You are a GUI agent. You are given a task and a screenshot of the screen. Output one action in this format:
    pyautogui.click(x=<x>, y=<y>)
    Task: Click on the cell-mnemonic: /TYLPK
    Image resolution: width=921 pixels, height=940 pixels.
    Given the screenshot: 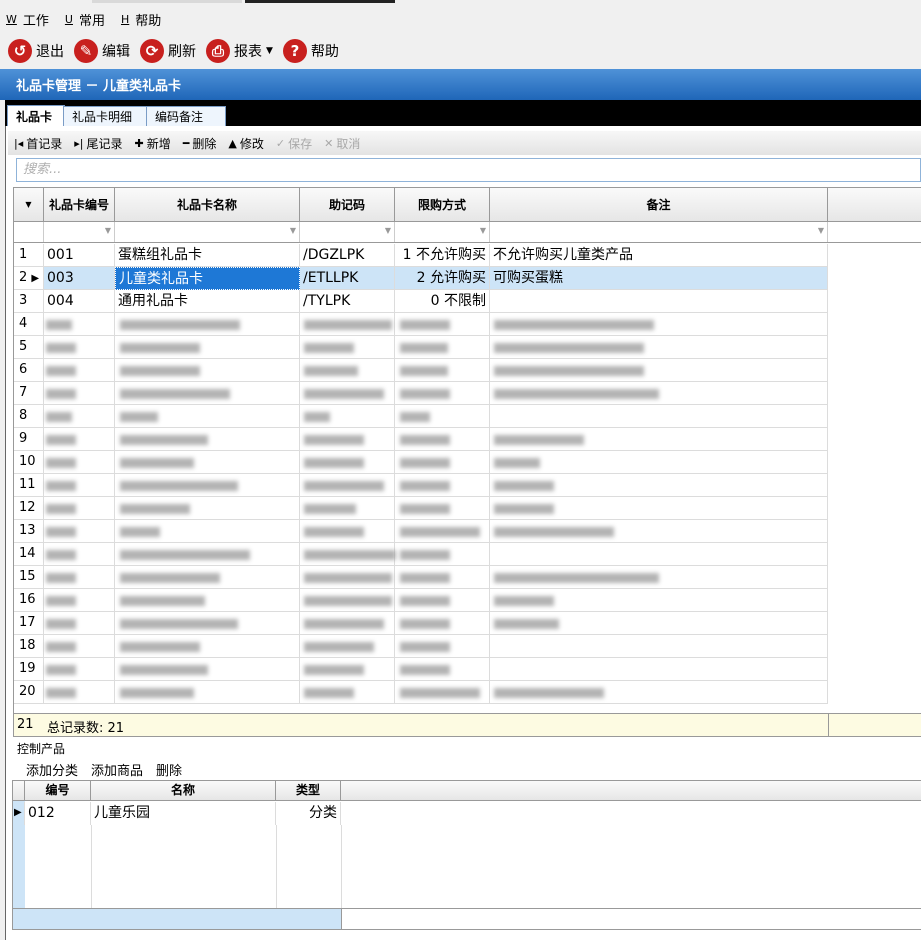 What is the action you would take?
    pyautogui.click(x=347, y=301)
    